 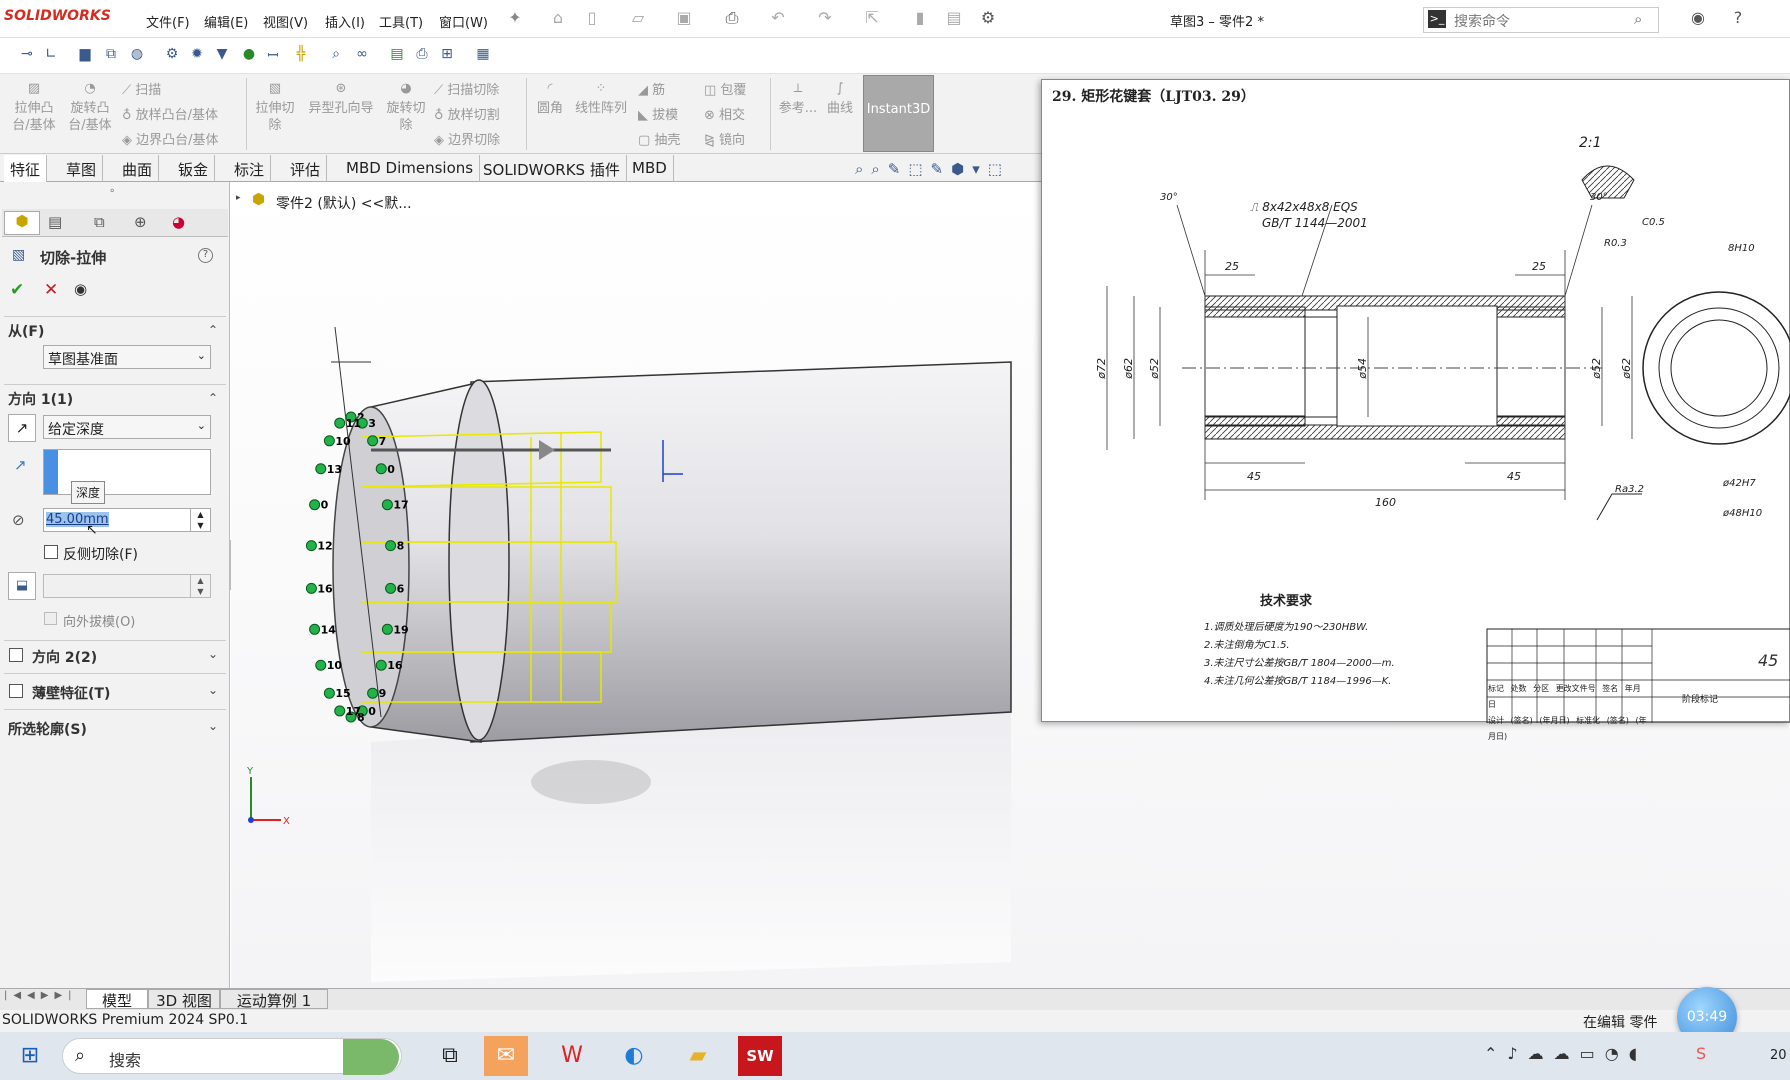 I want to click on menu-window: 窗口(W), so click(x=463, y=21).